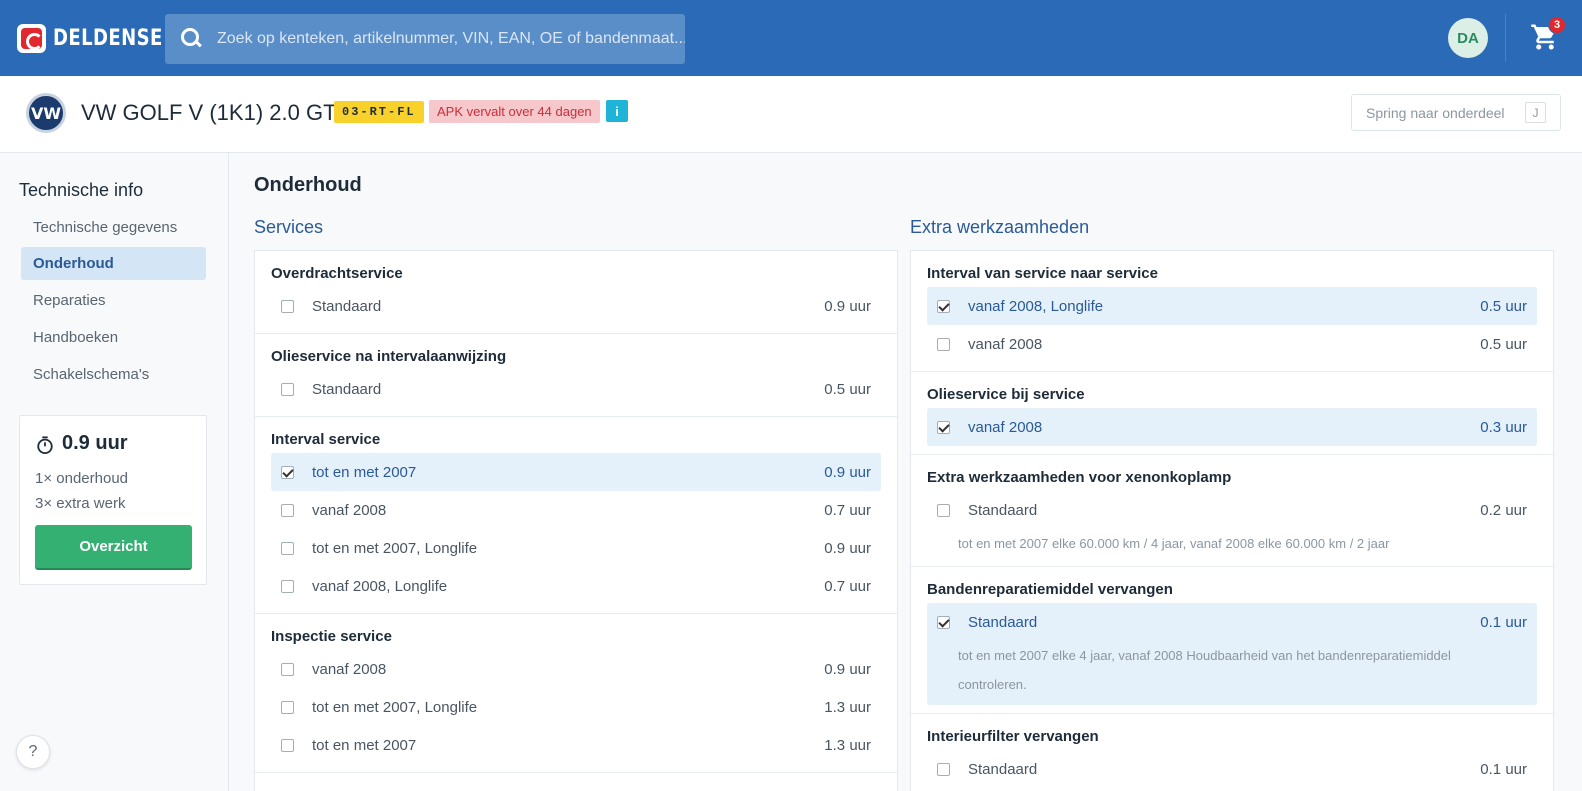  I want to click on service-option: vanaf 2008 0.7 uur, so click(576, 510).